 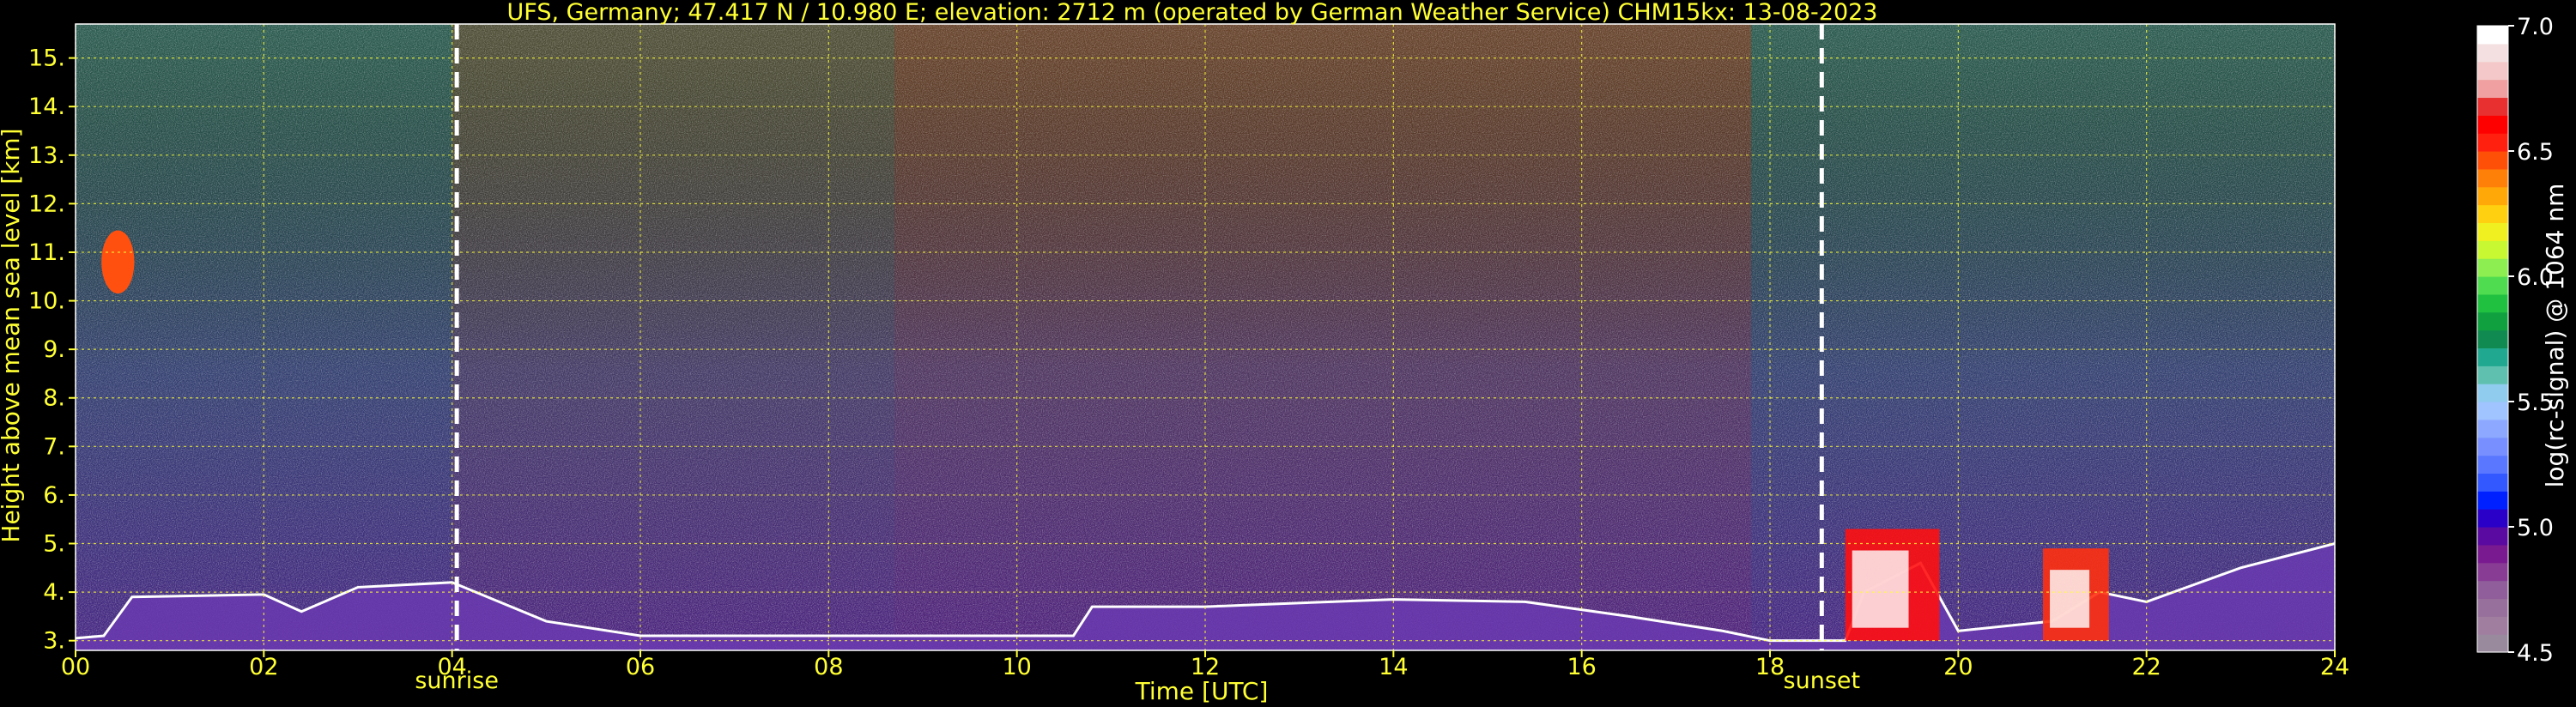 What do you see at coordinates (2555, 336) in the screenshot?
I see `colorbar-label: log(rc-signal) @ 1064 nm` at bounding box center [2555, 336].